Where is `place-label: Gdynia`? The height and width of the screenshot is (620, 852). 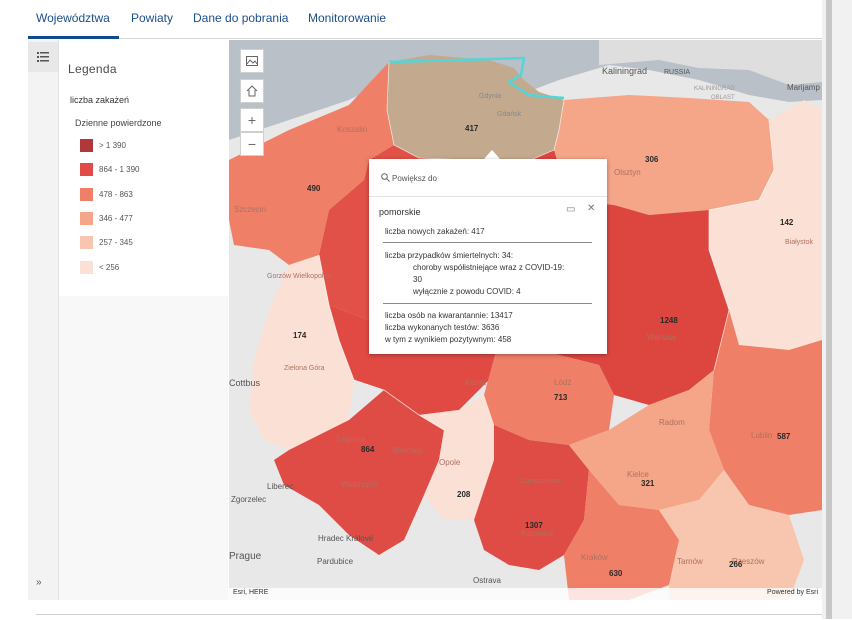 place-label: Gdynia is located at coordinates (490, 96).